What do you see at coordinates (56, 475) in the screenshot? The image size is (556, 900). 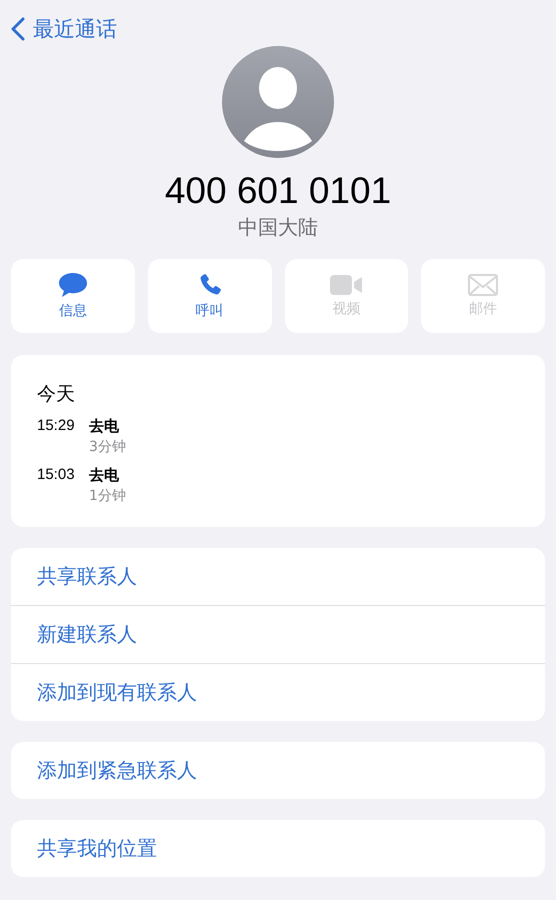 I see `call-time: 15:03` at bounding box center [56, 475].